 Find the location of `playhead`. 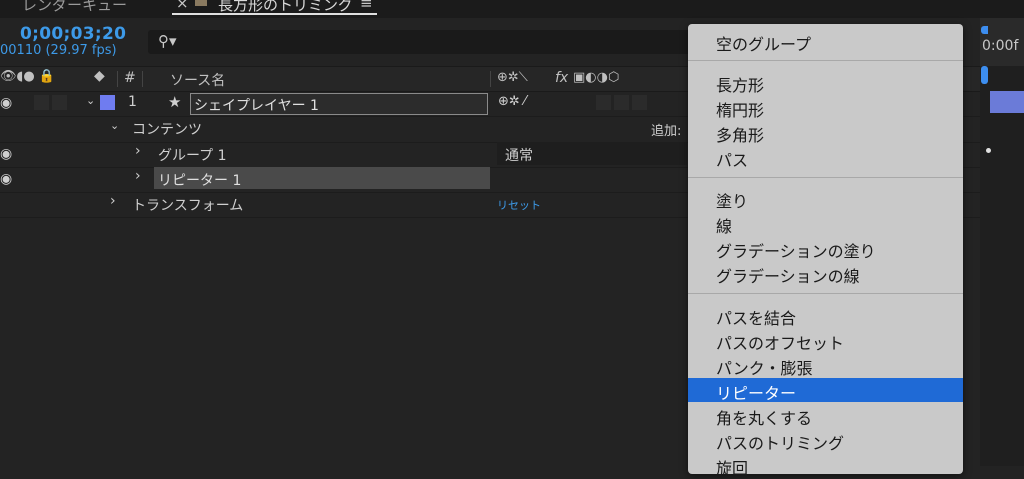

playhead is located at coordinates (984, 75).